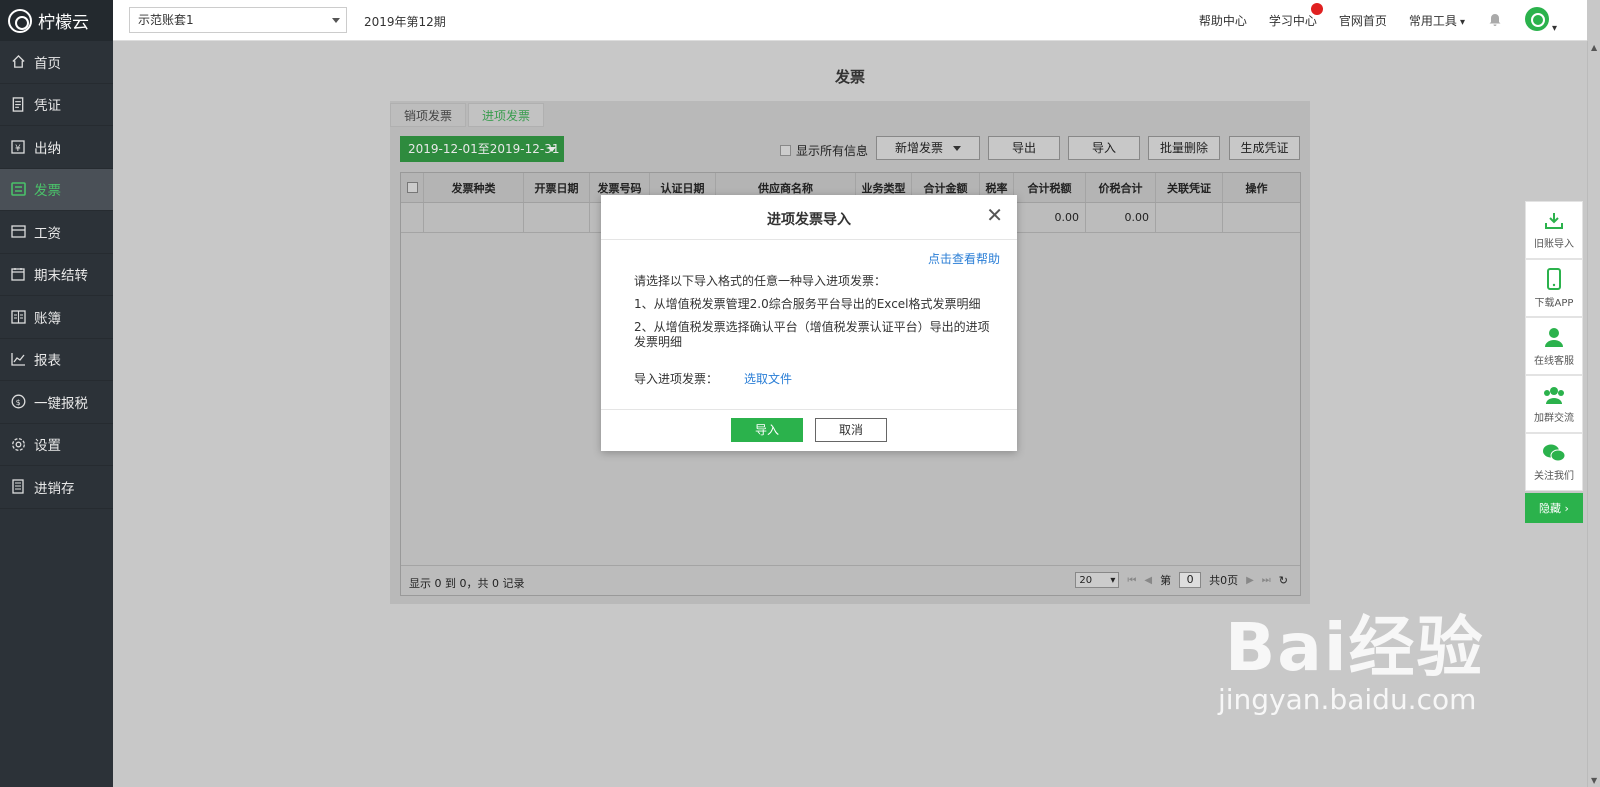 The height and width of the screenshot is (787, 1600). What do you see at coordinates (1190, 580) in the screenshot?
I see `page-number-input: 0` at bounding box center [1190, 580].